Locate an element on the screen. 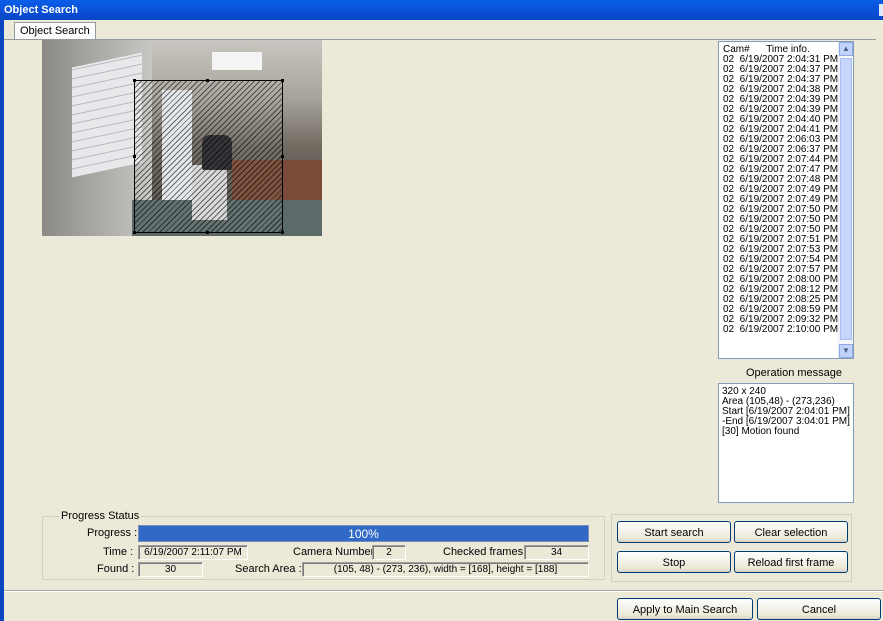  operation-message-line: [30] Motion found is located at coordinates (761, 431).